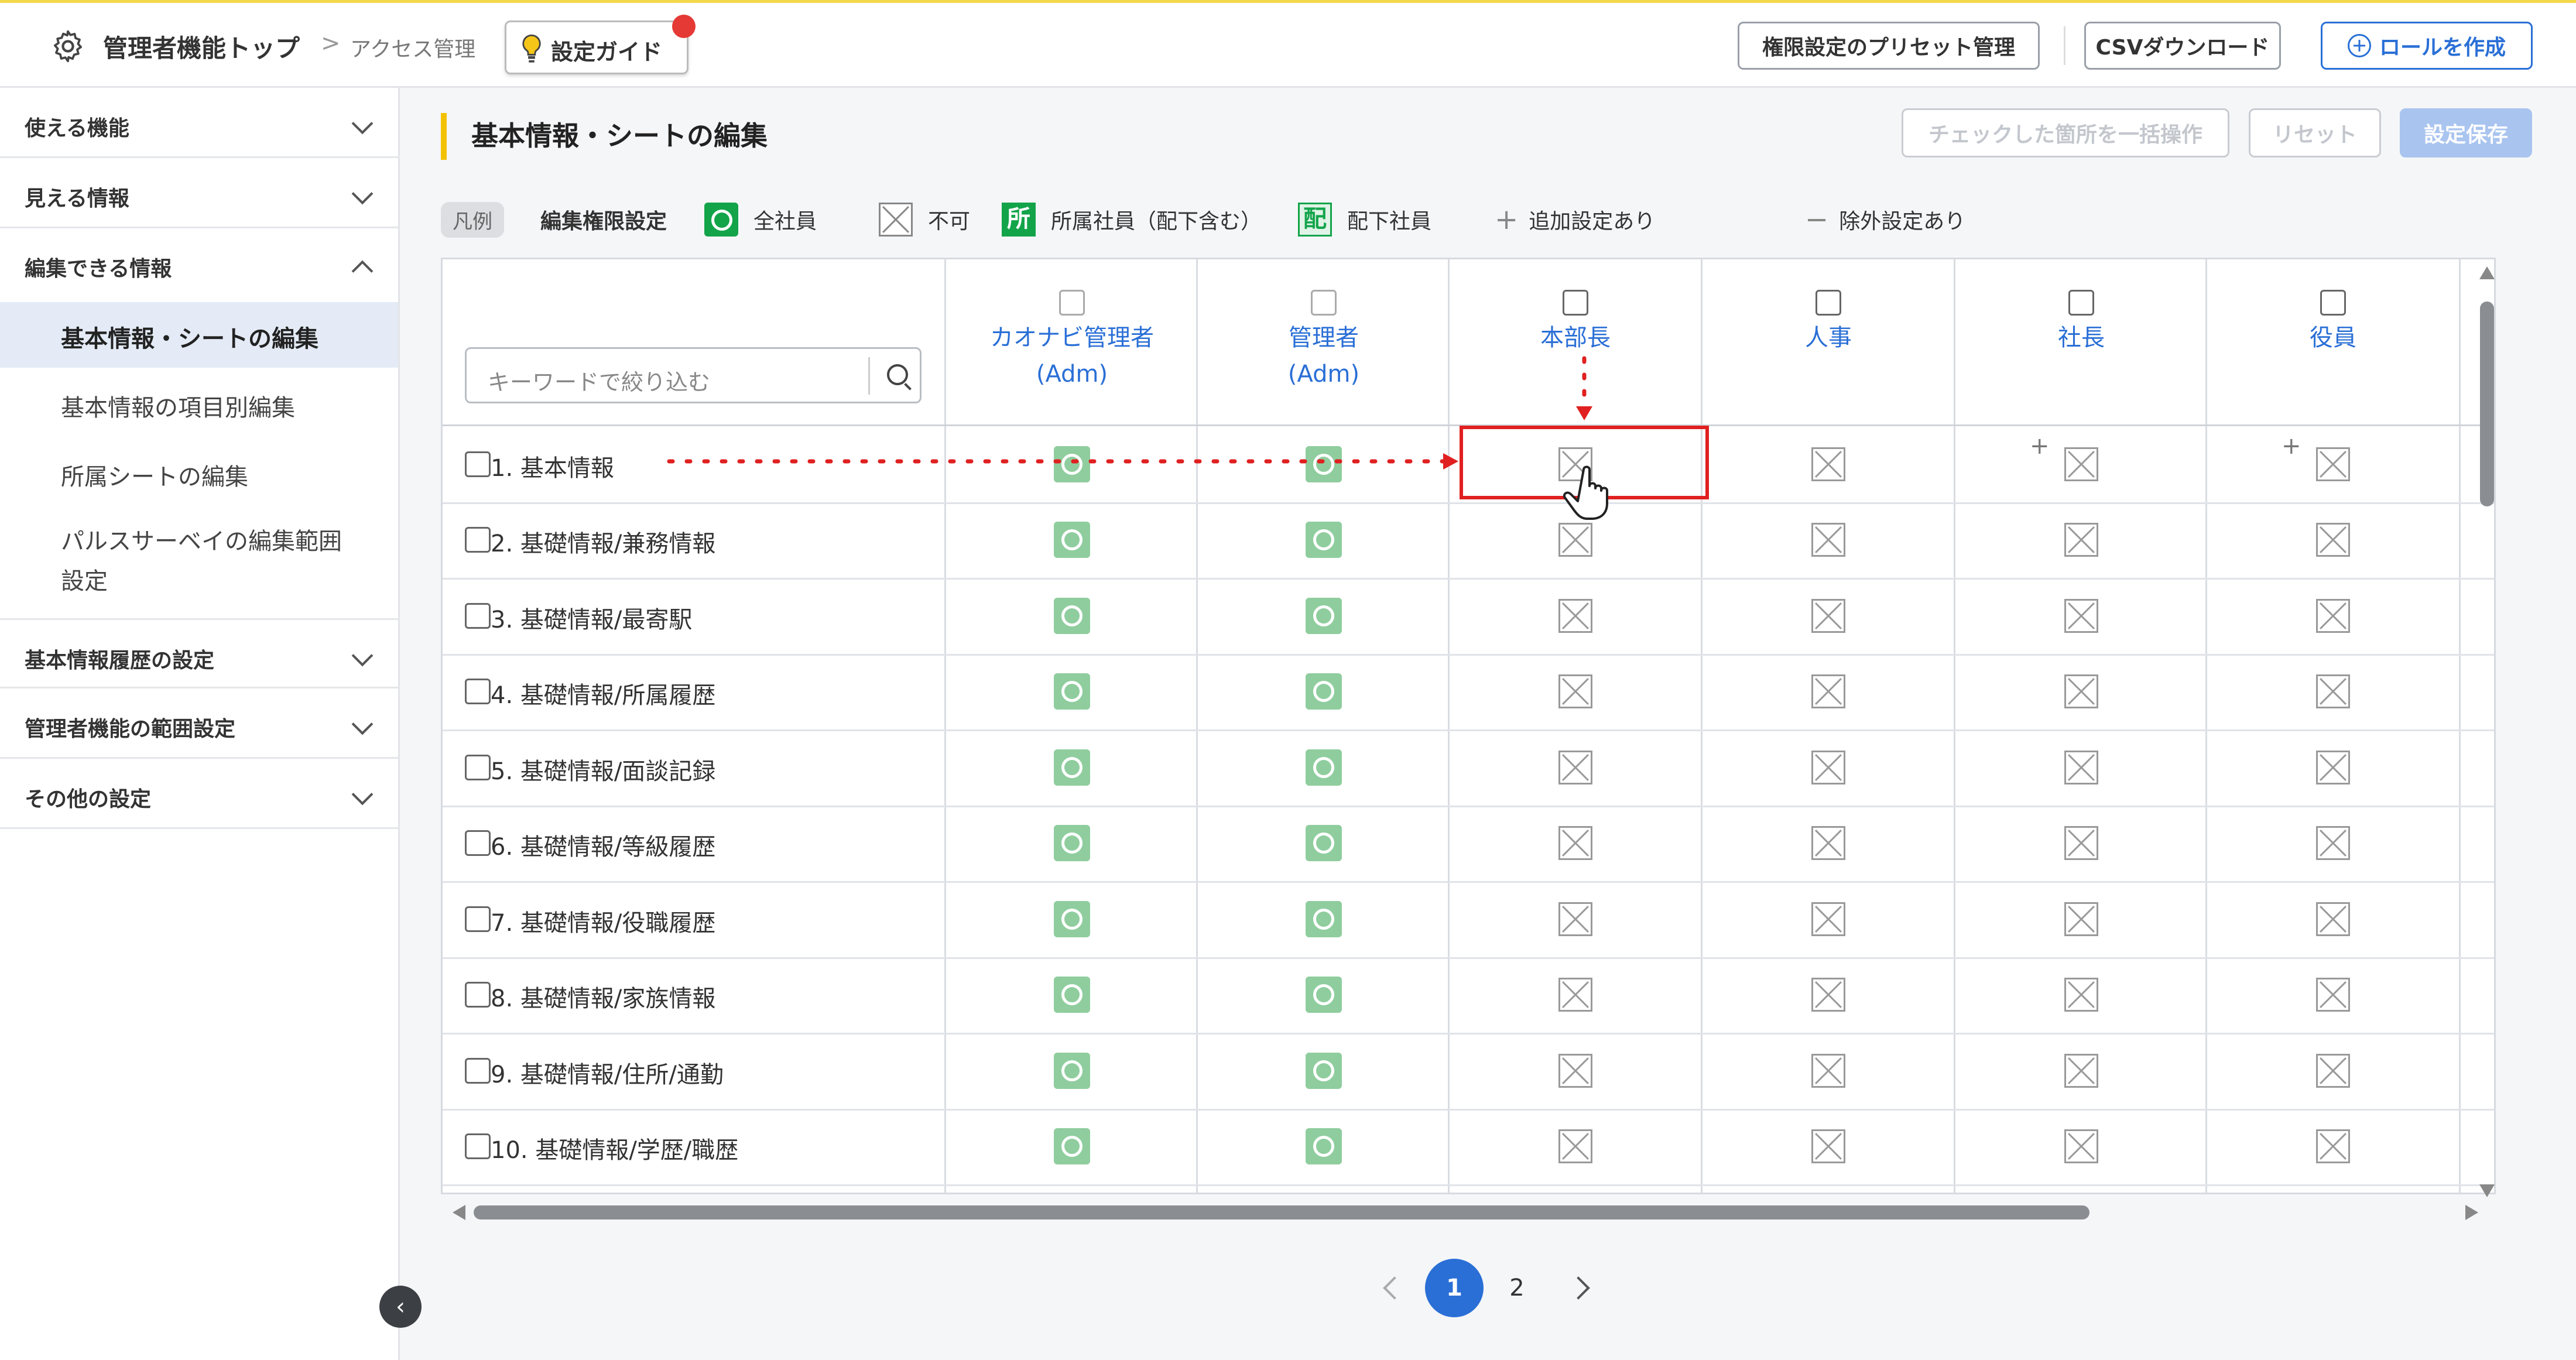 This screenshot has width=2576, height=1360. What do you see at coordinates (2427, 46) in the screenshot?
I see `create-role-button: ロールを作成` at bounding box center [2427, 46].